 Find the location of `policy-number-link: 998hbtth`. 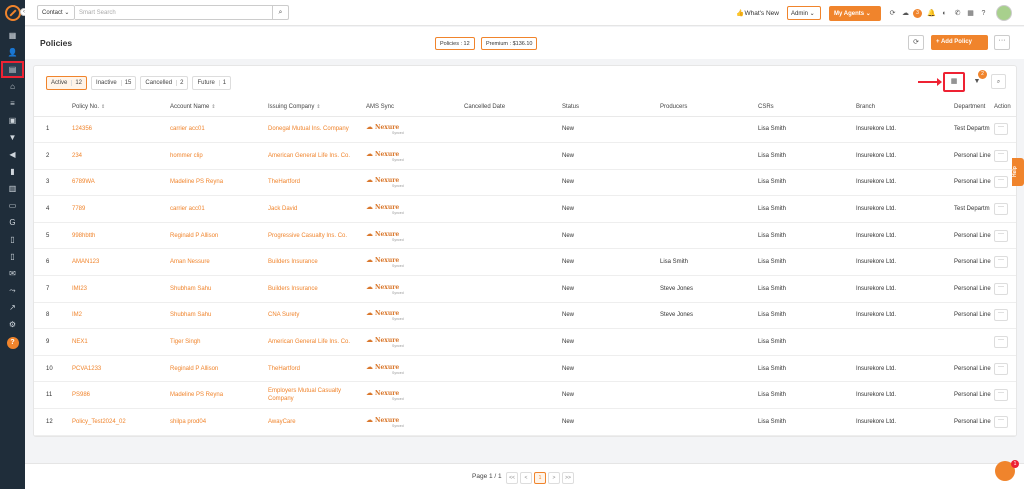

policy-number-link: 998hbtth is located at coordinates (121, 236).